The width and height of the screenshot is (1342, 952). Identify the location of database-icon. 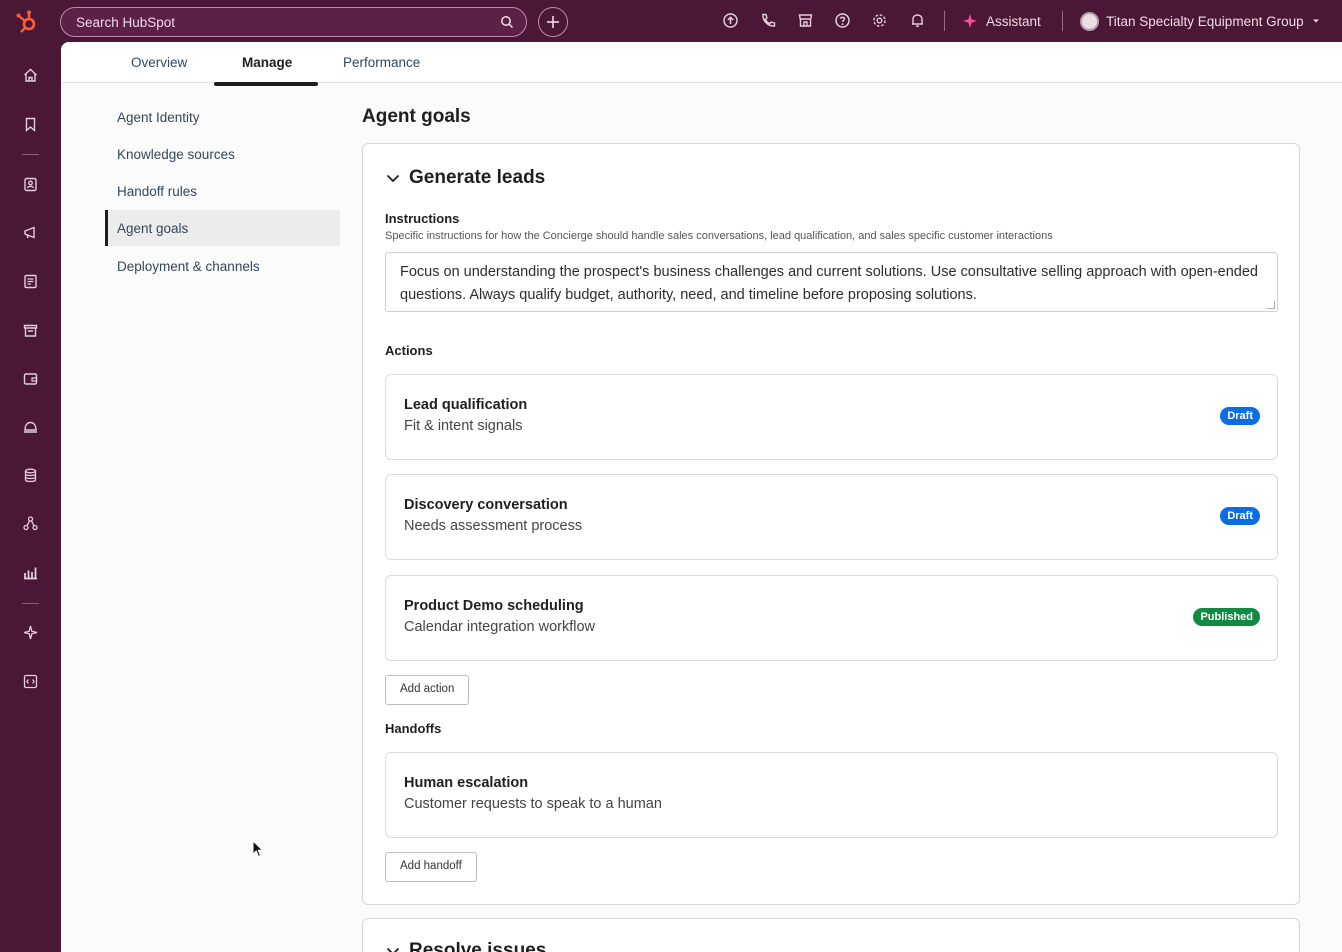
(30, 475).